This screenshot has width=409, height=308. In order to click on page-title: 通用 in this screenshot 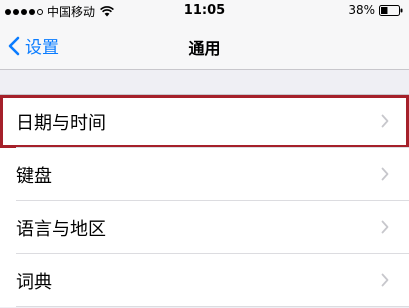, I will do `click(204, 48)`.